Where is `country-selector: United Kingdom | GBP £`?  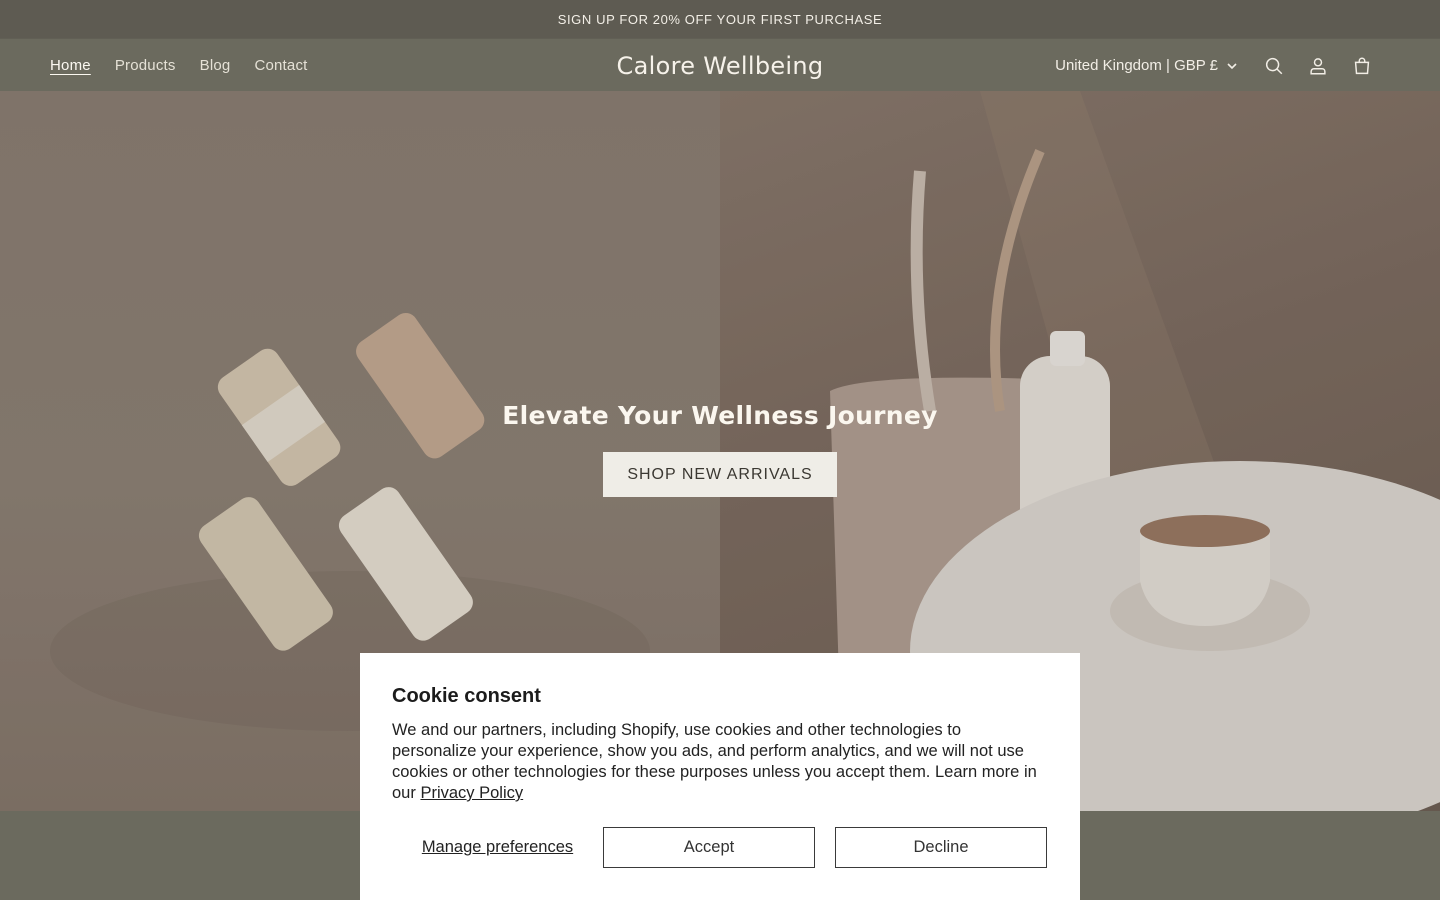
country-selector: United Kingdom | GBP £ is located at coordinates (1146, 65).